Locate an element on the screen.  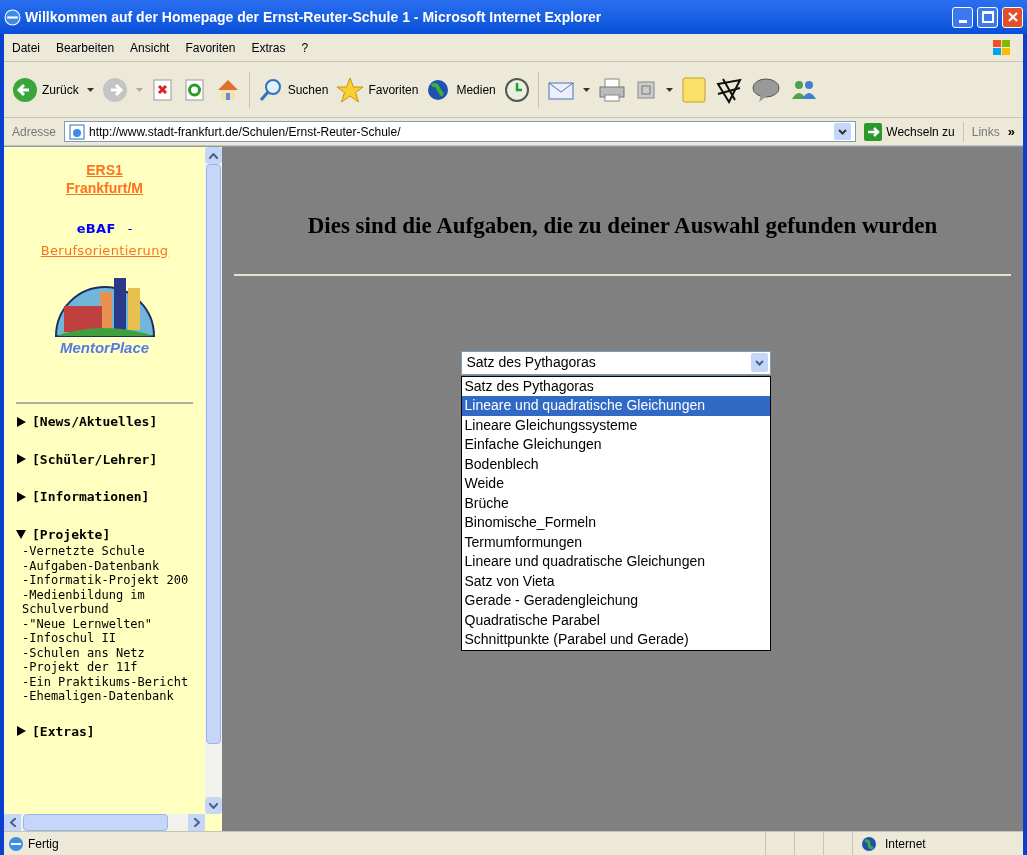
more-chevron: » is located at coordinates (1013, 131).